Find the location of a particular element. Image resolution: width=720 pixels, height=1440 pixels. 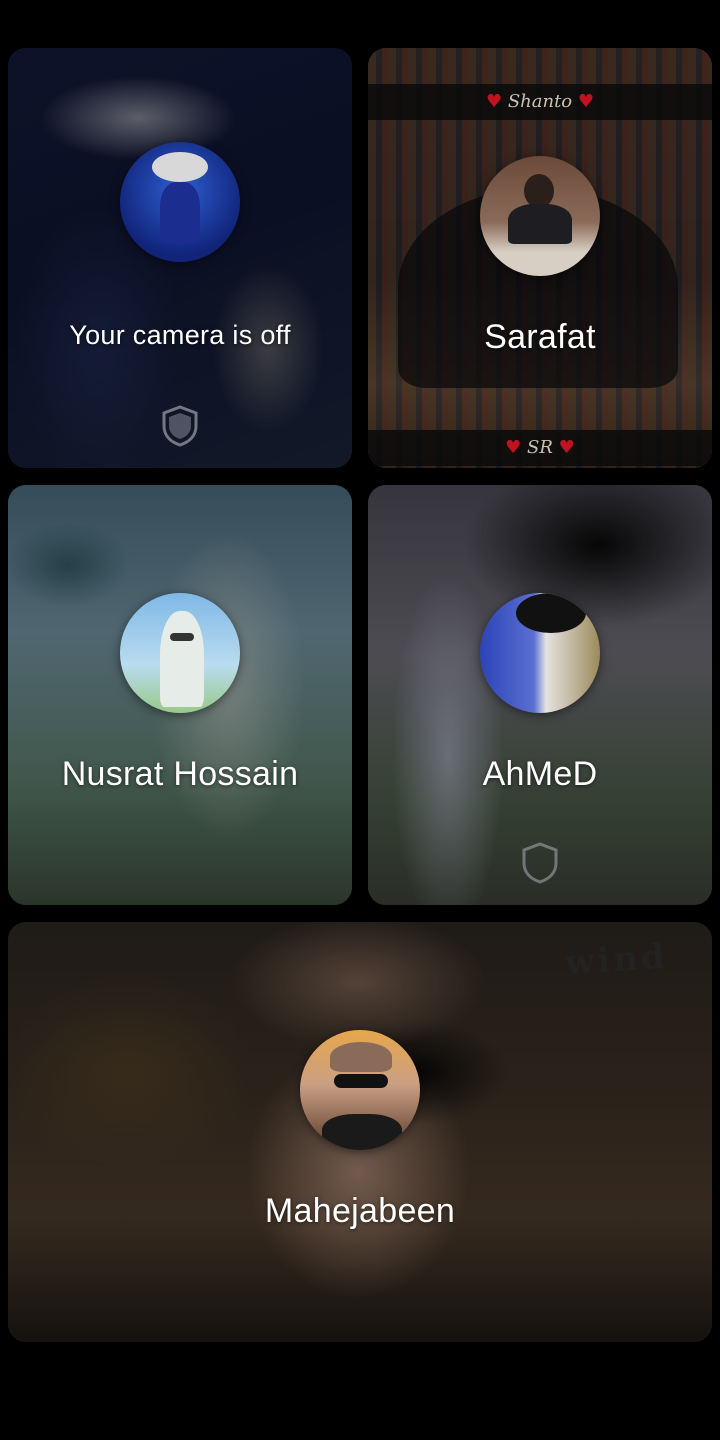

tile-banner-bottom: ♥ SR ♥ is located at coordinates (540, 448).